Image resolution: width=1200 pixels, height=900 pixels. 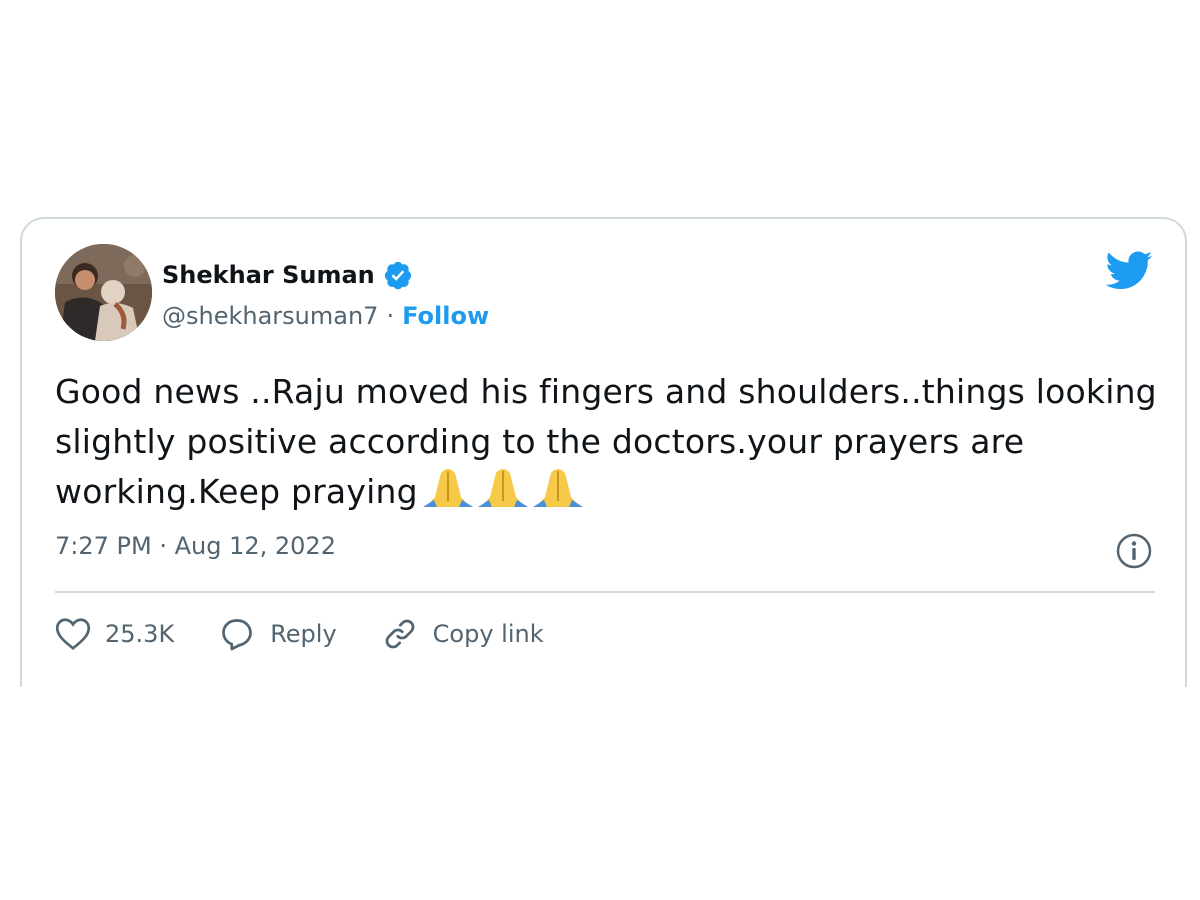 I want to click on info-icon, so click(x=1134, y=551).